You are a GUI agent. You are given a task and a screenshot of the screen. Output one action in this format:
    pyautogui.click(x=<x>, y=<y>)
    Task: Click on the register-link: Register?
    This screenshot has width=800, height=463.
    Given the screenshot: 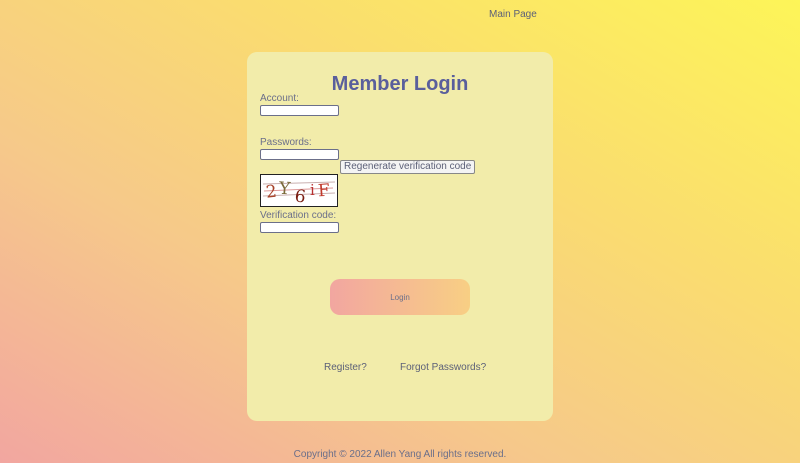 What is the action you would take?
    pyautogui.click(x=345, y=367)
    